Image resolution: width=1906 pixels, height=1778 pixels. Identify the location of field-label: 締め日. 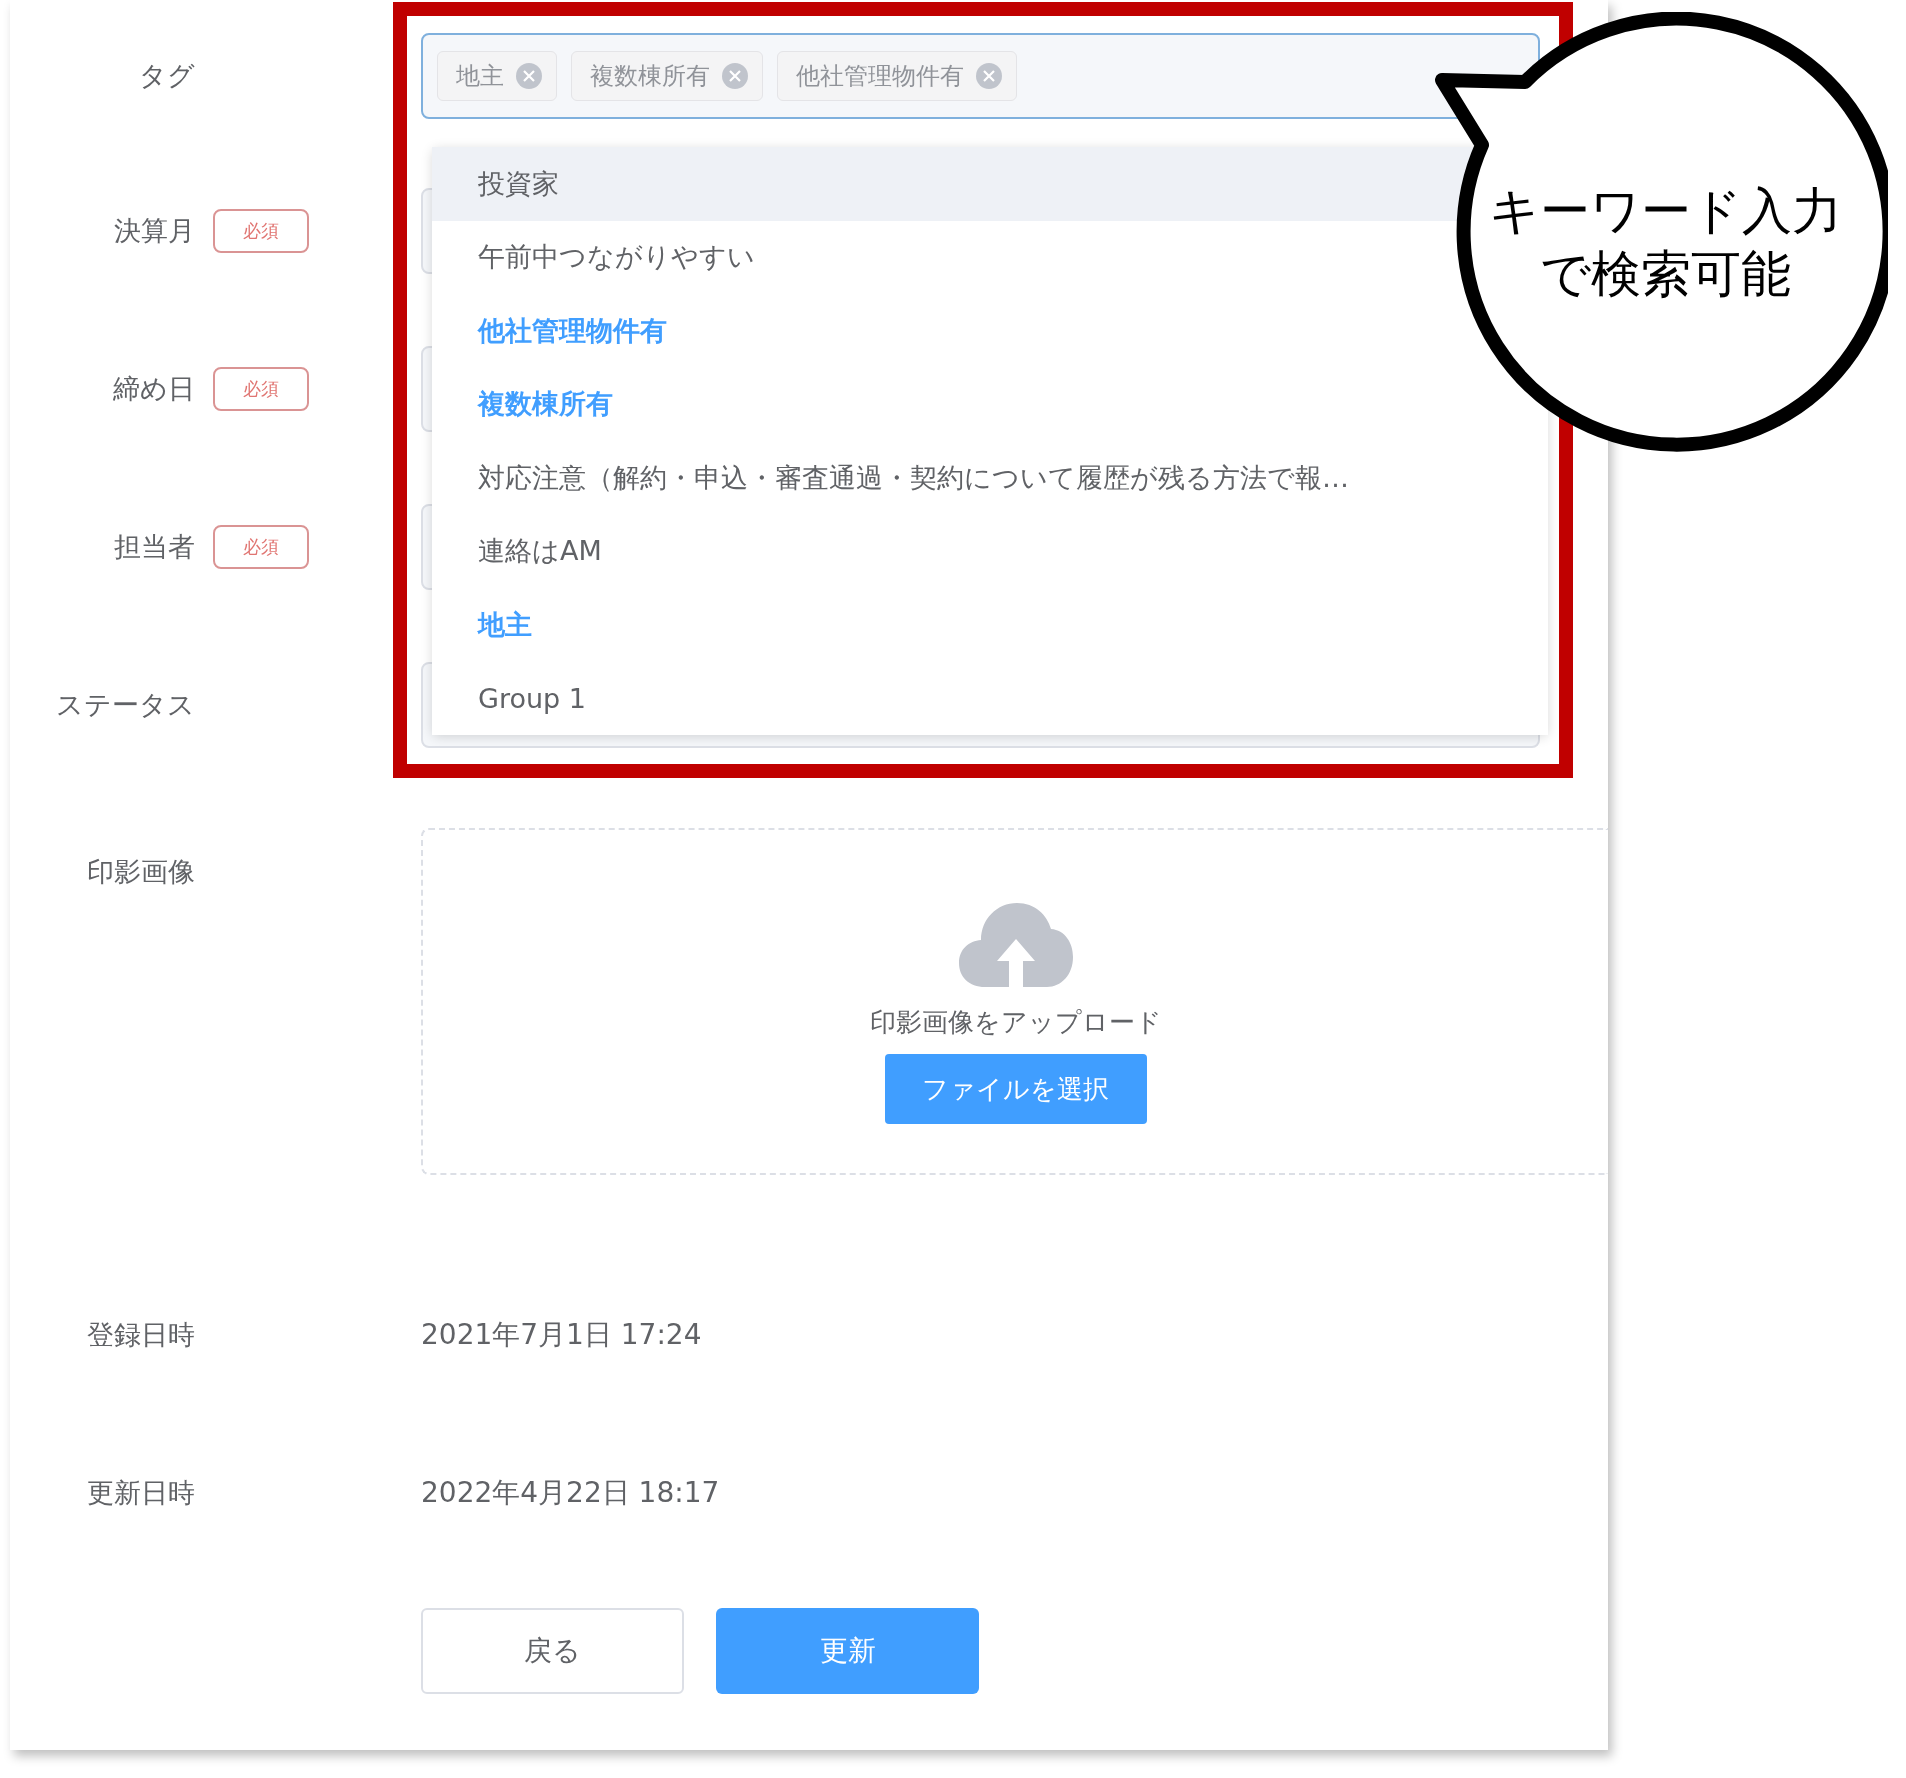
(153, 389).